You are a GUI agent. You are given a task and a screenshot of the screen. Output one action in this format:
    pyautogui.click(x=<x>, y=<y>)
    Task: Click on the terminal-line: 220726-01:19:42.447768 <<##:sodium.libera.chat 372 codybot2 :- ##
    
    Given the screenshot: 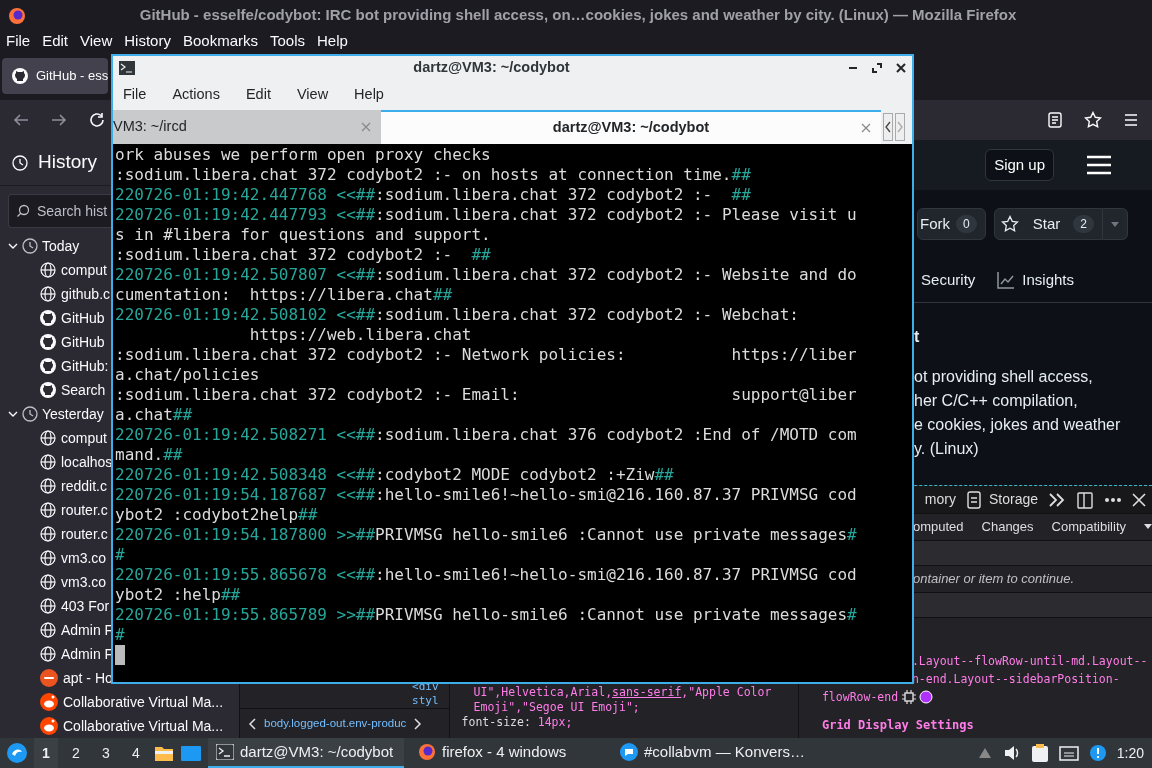 What is the action you would take?
    pyautogui.click(x=433, y=195)
    